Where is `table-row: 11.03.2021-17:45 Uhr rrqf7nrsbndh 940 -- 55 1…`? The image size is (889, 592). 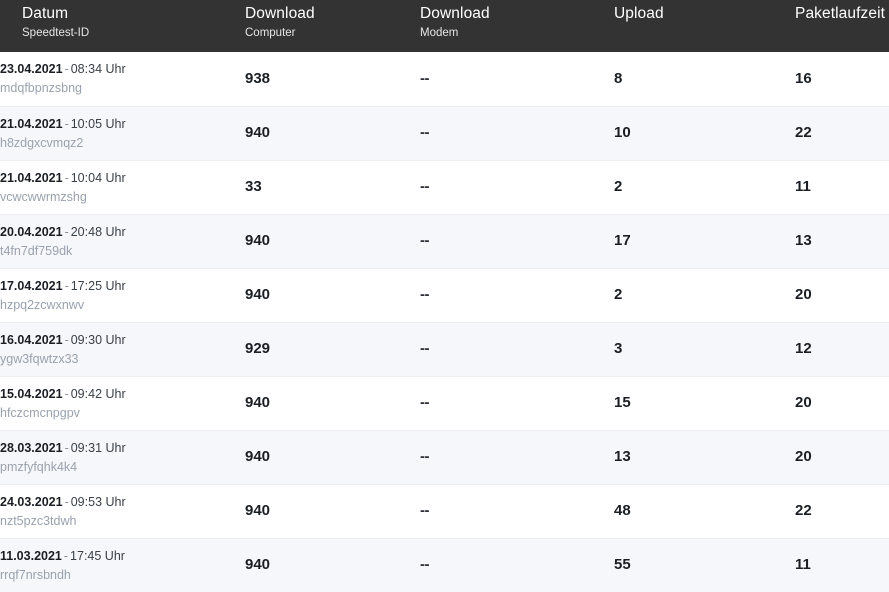 table-row: 11.03.2021-17:45 Uhr rrqf7nrsbndh 940 -- 55 1… is located at coordinates (444, 564).